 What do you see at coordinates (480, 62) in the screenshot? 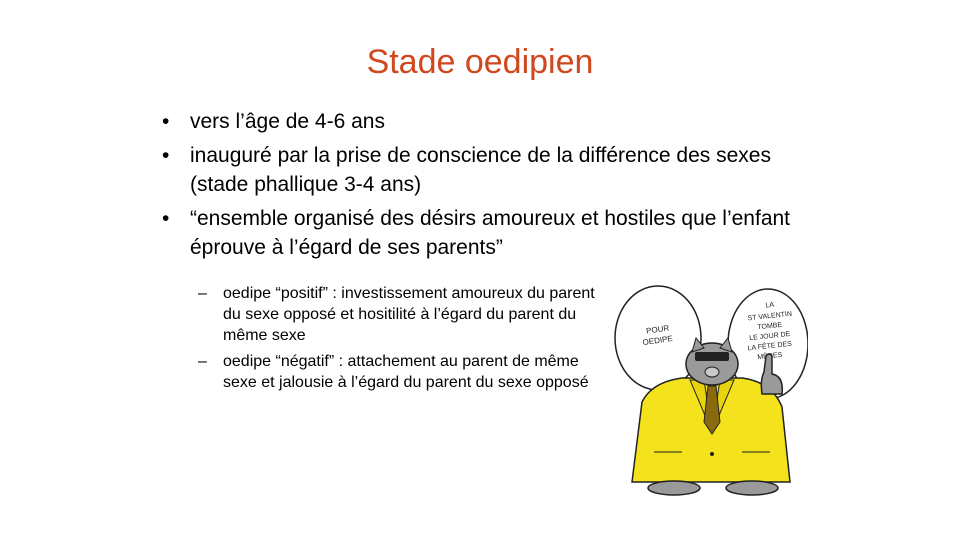
I see `slide-title: Stade oedipien` at bounding box center [480, 62].